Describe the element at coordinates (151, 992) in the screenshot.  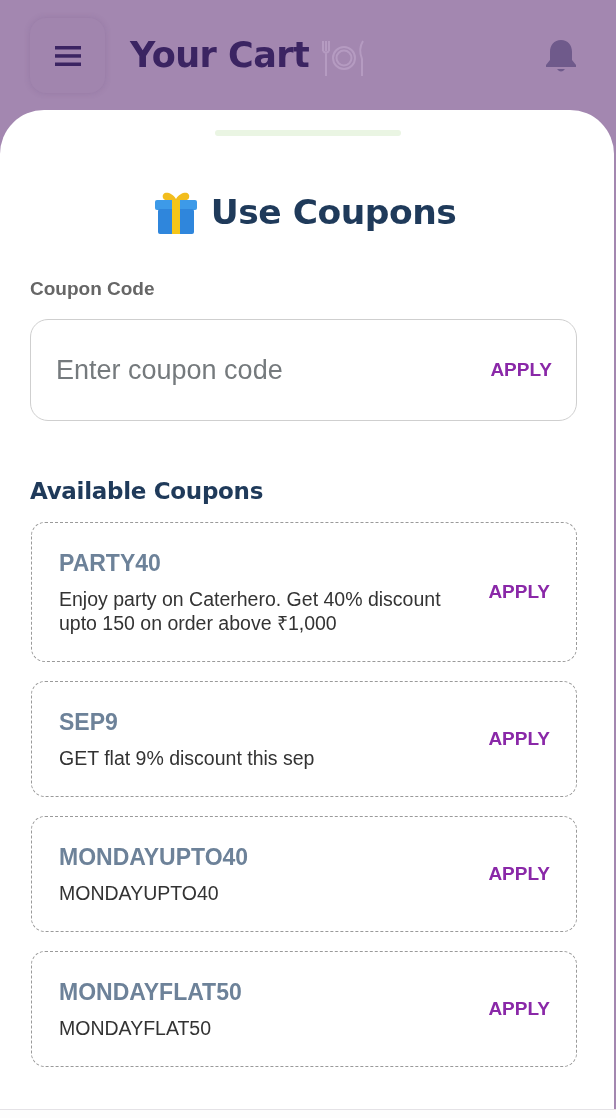
I see `coupon-code: MONDAYFLAT50` at that location.